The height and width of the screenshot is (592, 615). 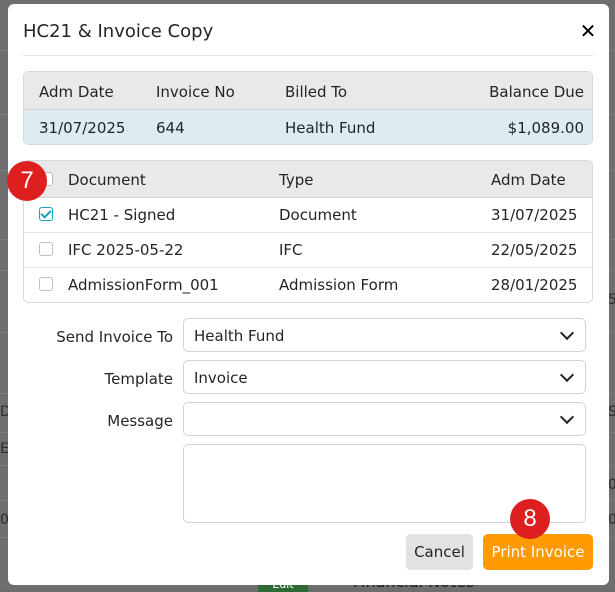 I want to click on template-value: Invoice, so click(x=221, y=378).